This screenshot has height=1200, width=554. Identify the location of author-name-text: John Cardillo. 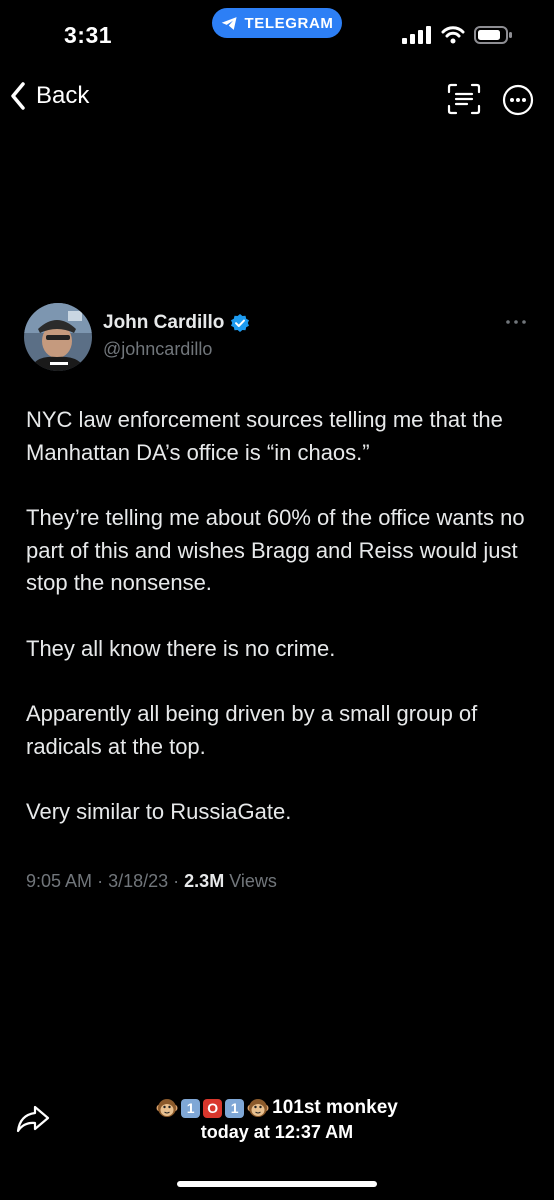
(164, 322).